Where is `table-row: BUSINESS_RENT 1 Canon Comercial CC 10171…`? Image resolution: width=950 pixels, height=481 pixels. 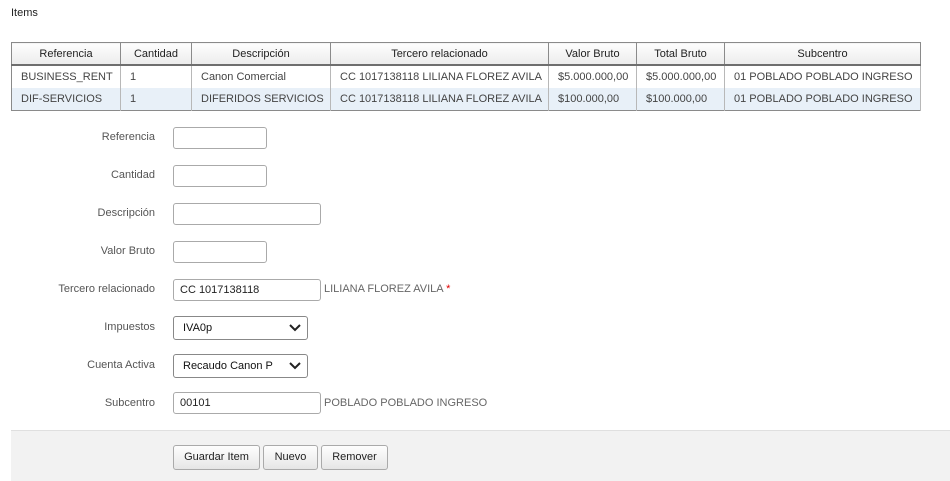 table-row: BUSINESS_RENT 1 Canon Comercial CC 10171… is located at coordinates (466, 76).